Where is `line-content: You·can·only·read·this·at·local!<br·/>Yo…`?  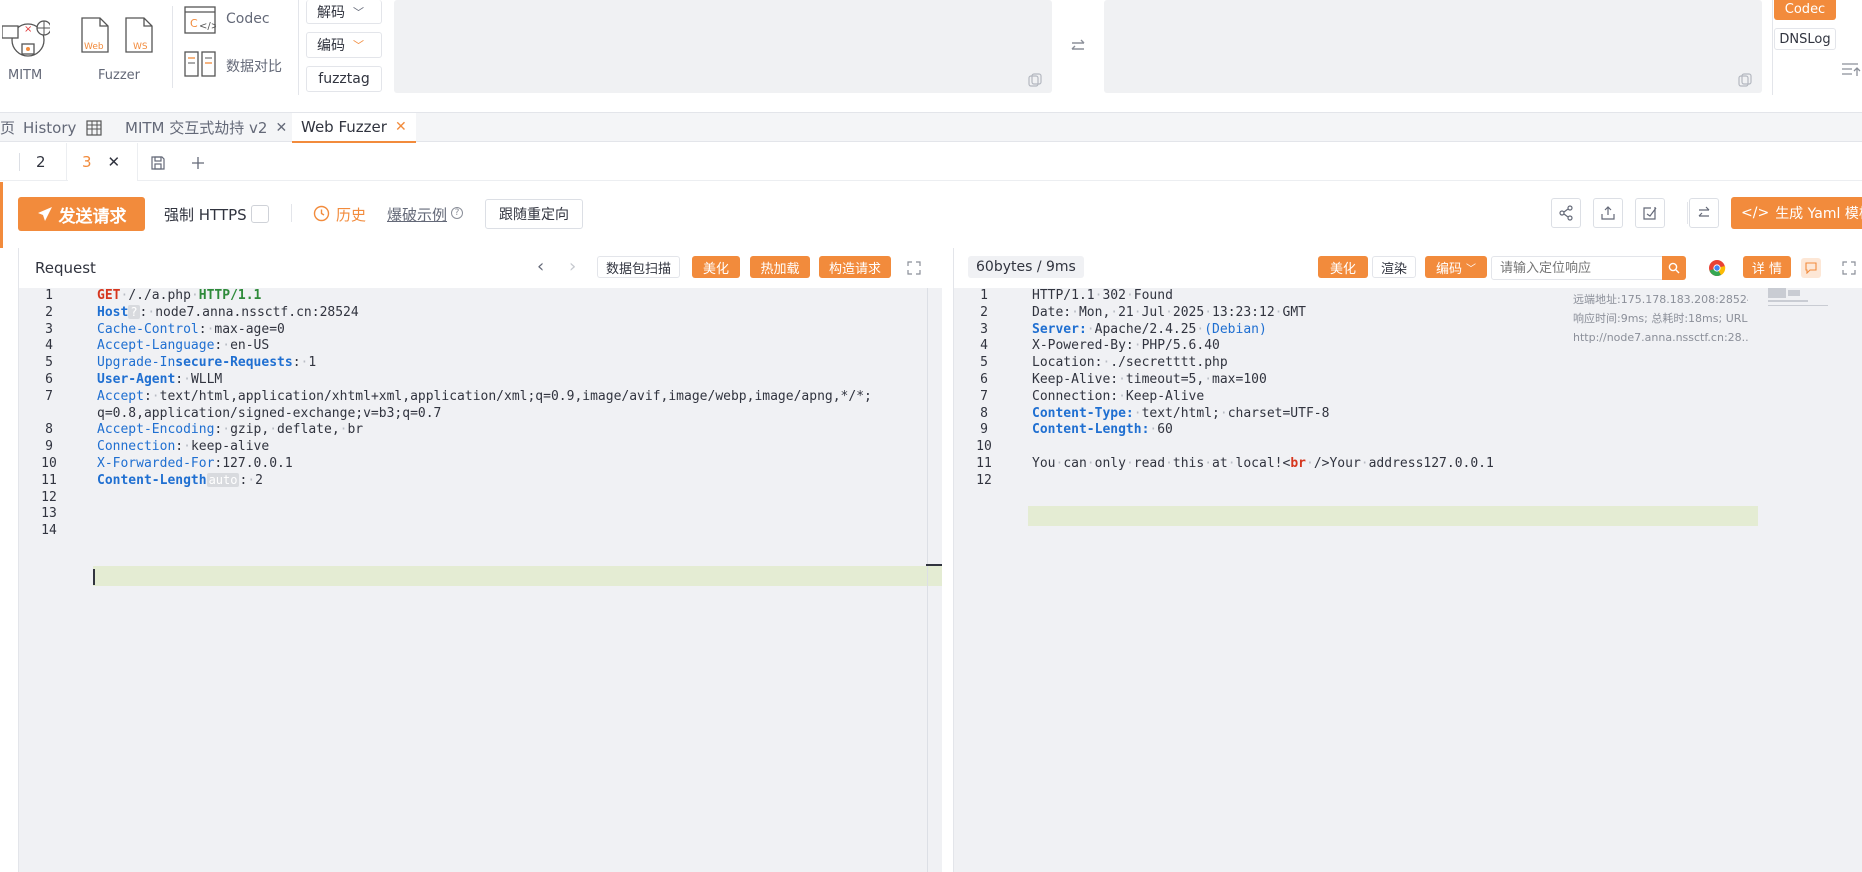 line-content: You·can·only·read·this·at·local!<br·/>Yo… is located at coordinates (1263, 463).